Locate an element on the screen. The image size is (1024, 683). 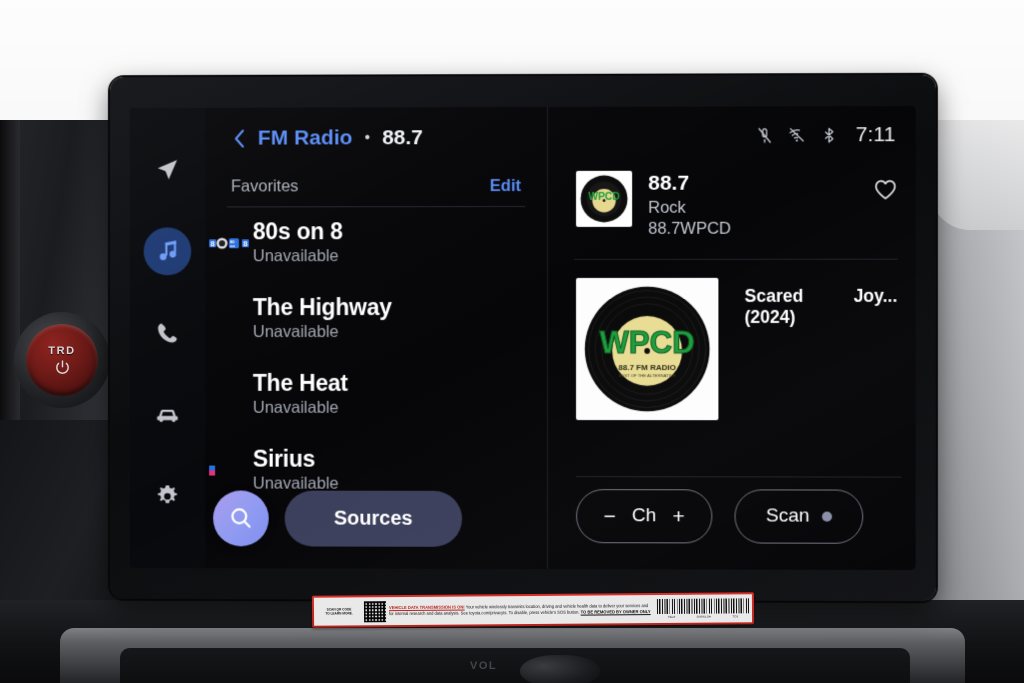
warning-headline: VEHICLE DATA TRANSMISSION IS ON! is located at coordinates (426, 607).